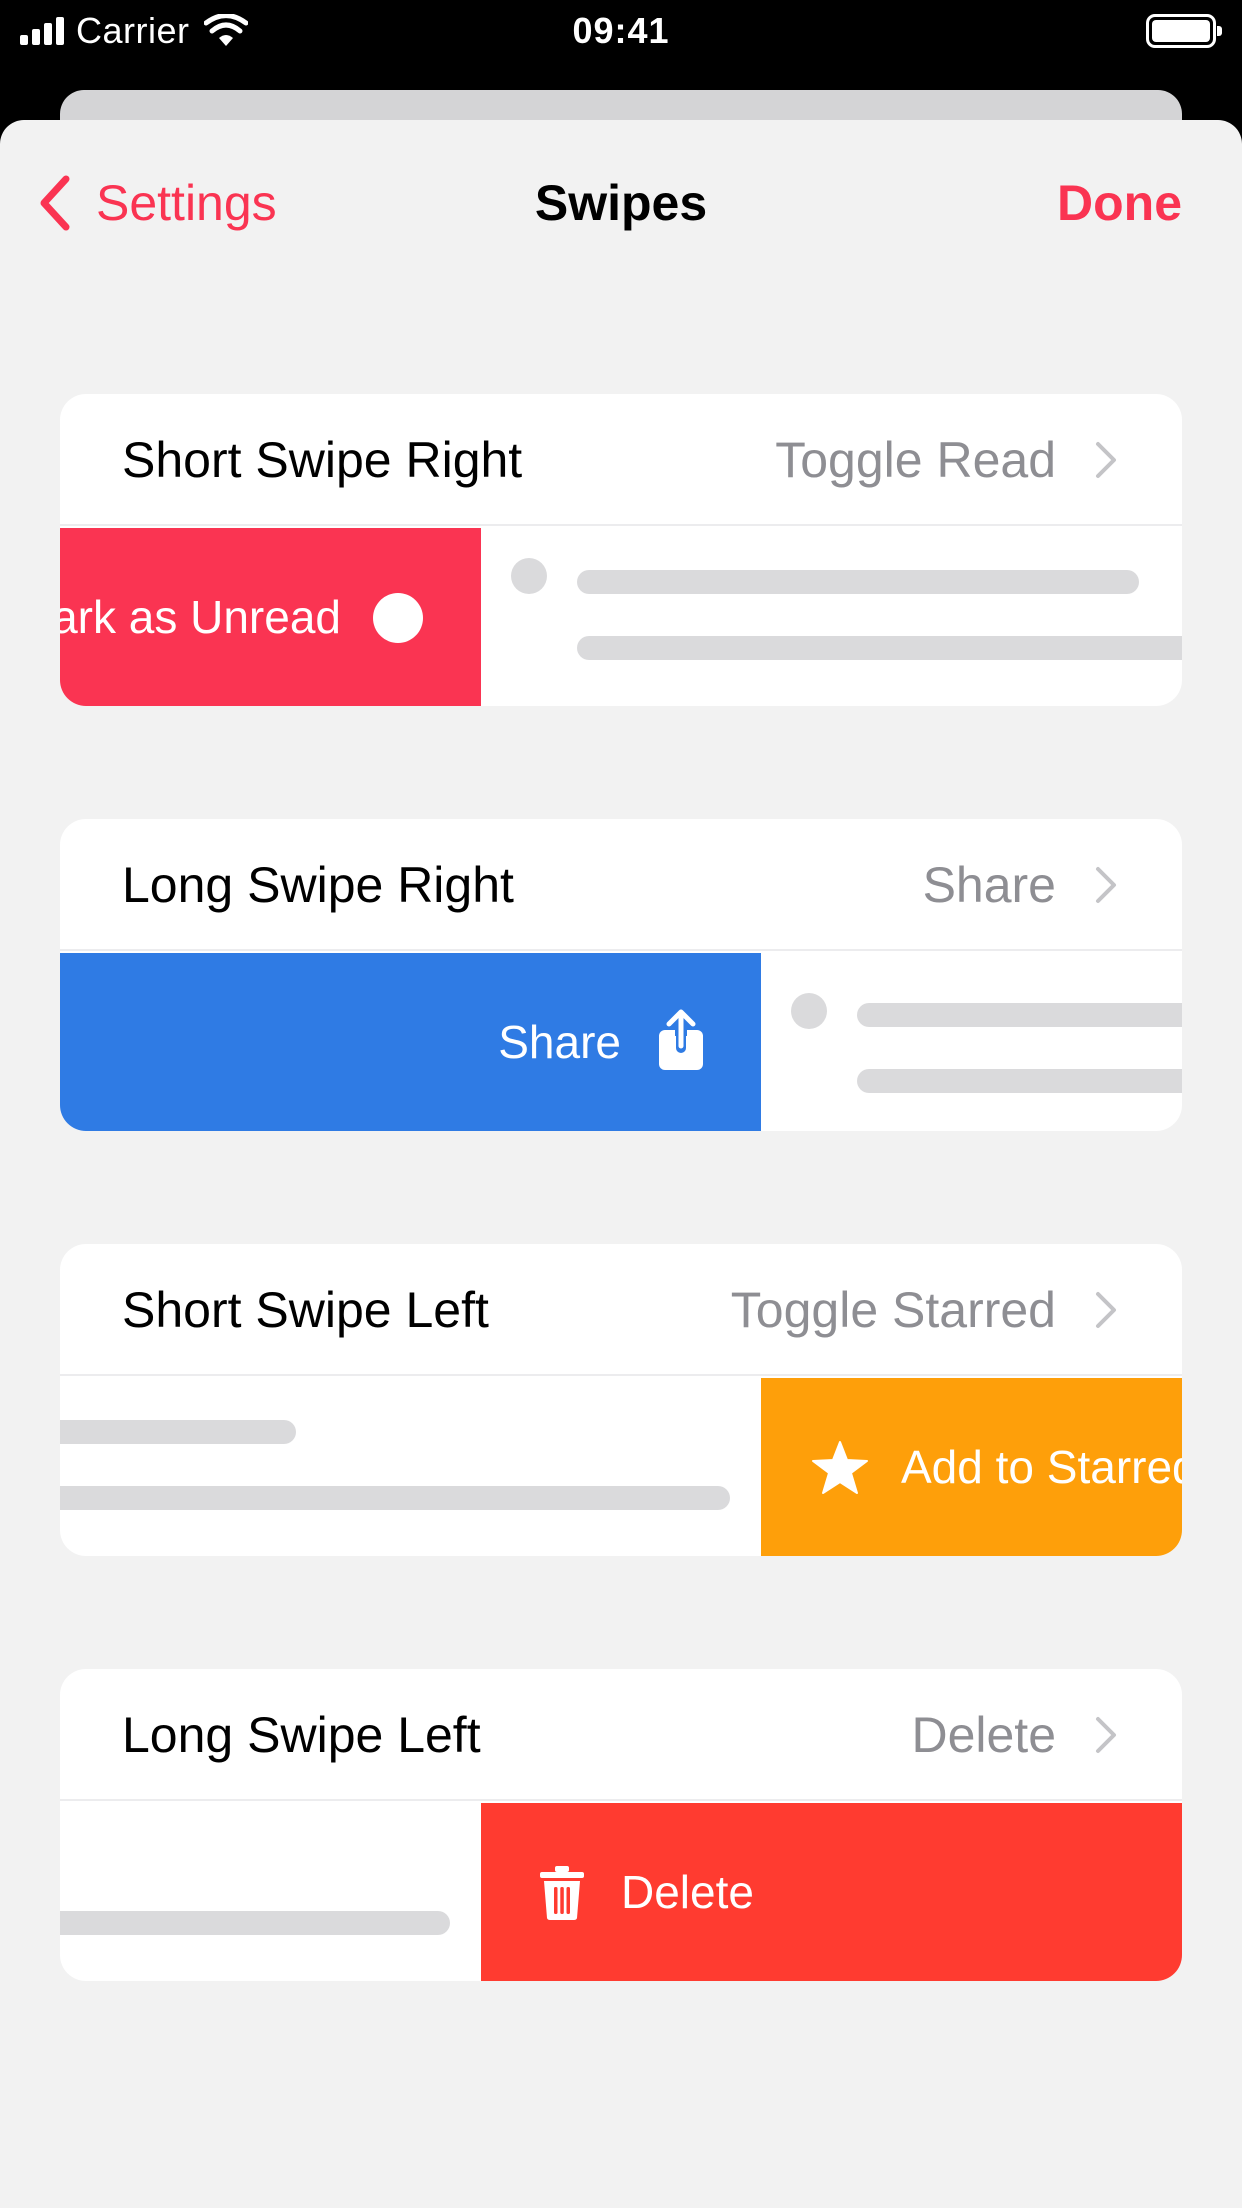 The image size is (1242, 2208). I want to click on swipe-card-long-left: Long Swipe Left Delete Delete, so click(621, 1825).